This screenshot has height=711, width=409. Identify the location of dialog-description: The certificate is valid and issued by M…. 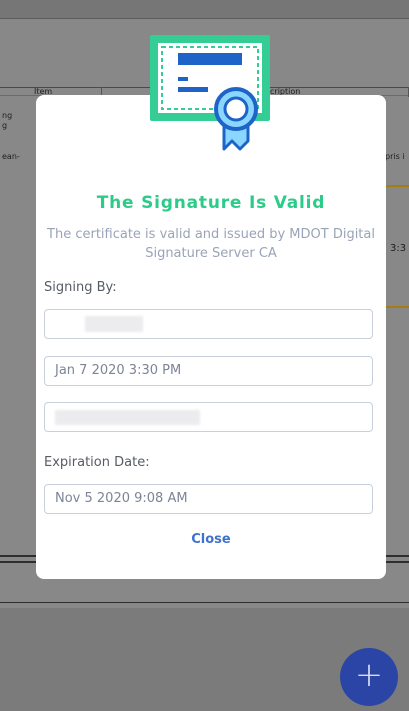
(211, 244).